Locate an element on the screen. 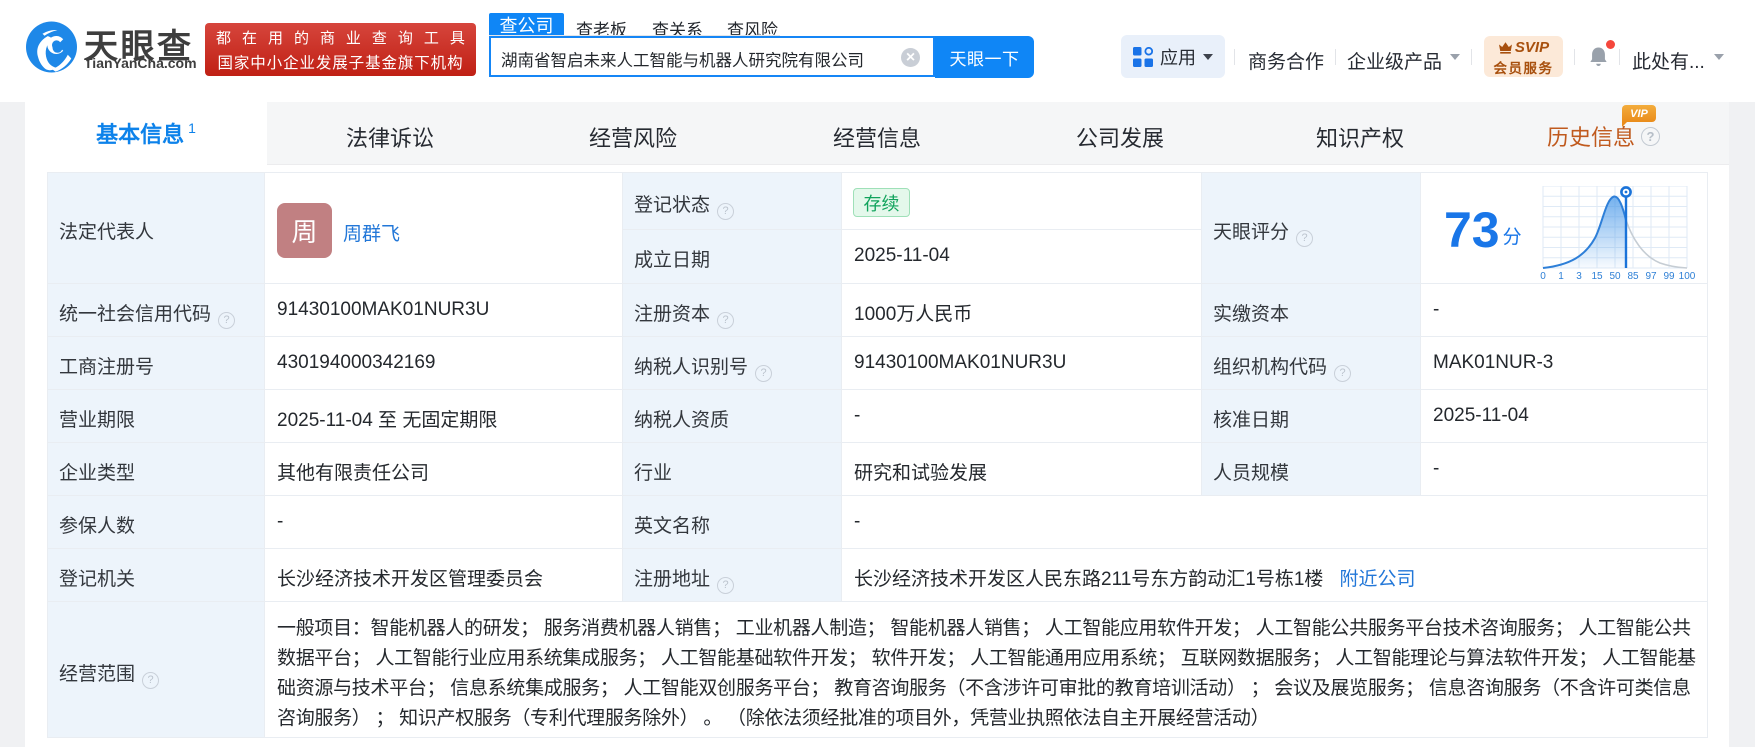 The height and width of the screenshot is (747, 1755). svg-text: 15 is located at coordinates (1597, 276).